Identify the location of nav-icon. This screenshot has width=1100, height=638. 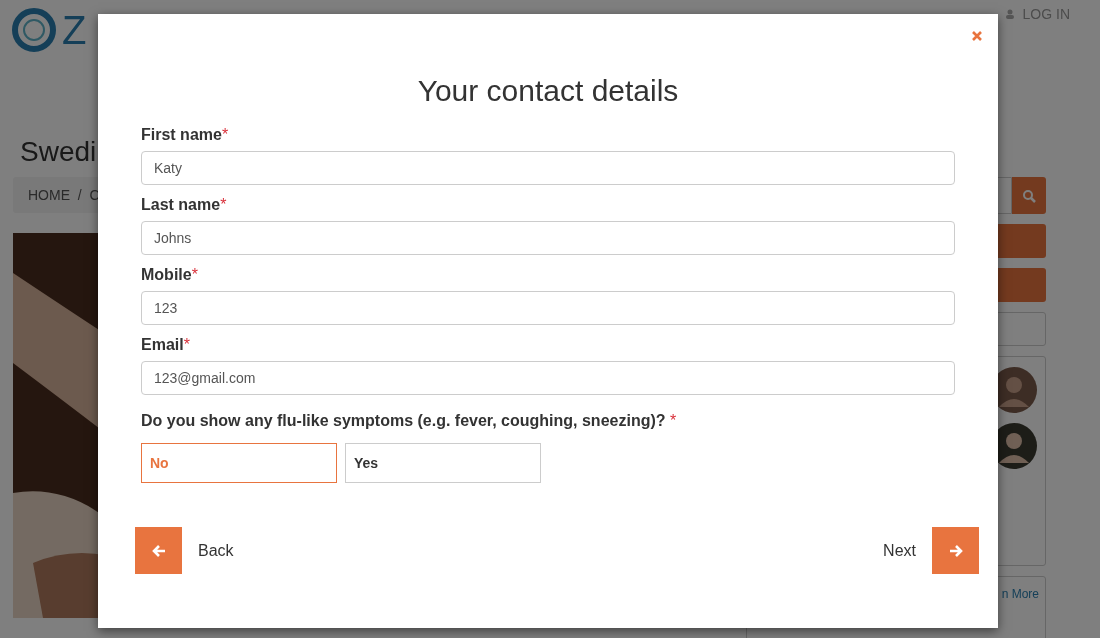
(1009, 14).